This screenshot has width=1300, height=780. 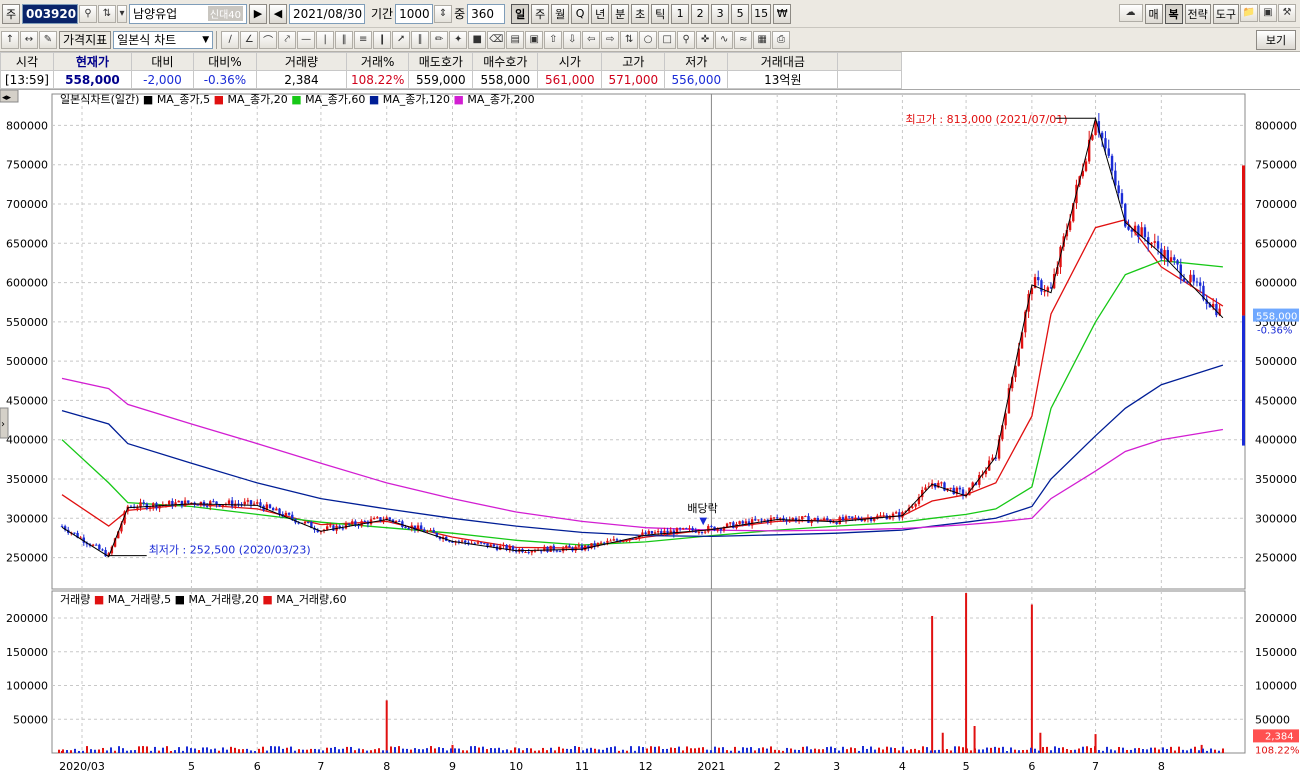 What do you see at coordinates (640, 13) in the screenshot?
I see `period-button: 초` at bounding box center [640, 13].